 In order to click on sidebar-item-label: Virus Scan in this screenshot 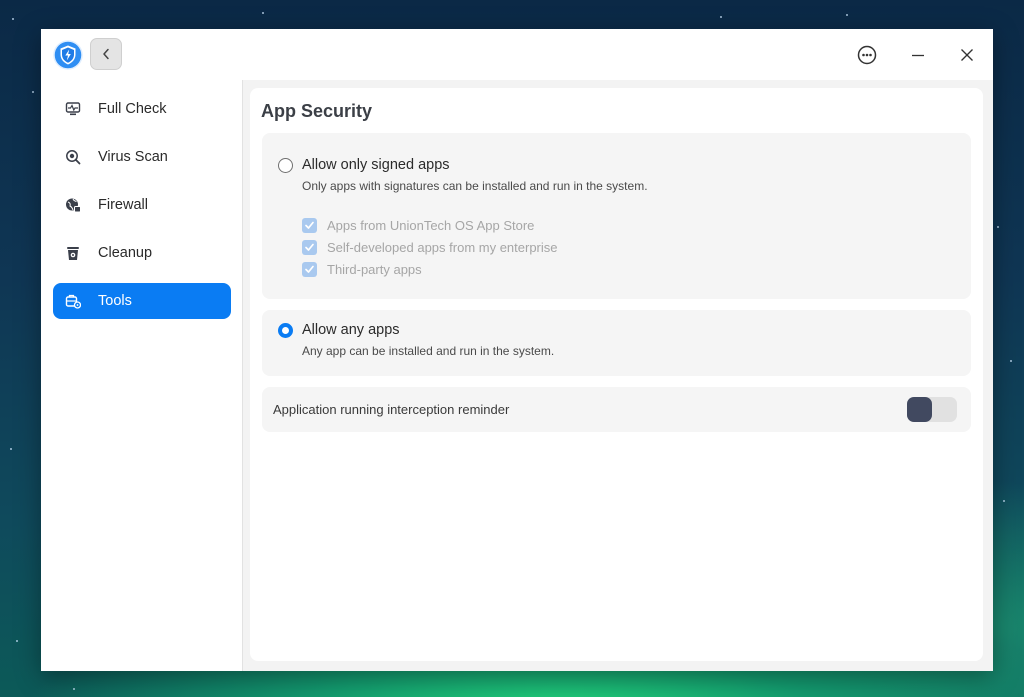, I will do `click(133, 157)`.